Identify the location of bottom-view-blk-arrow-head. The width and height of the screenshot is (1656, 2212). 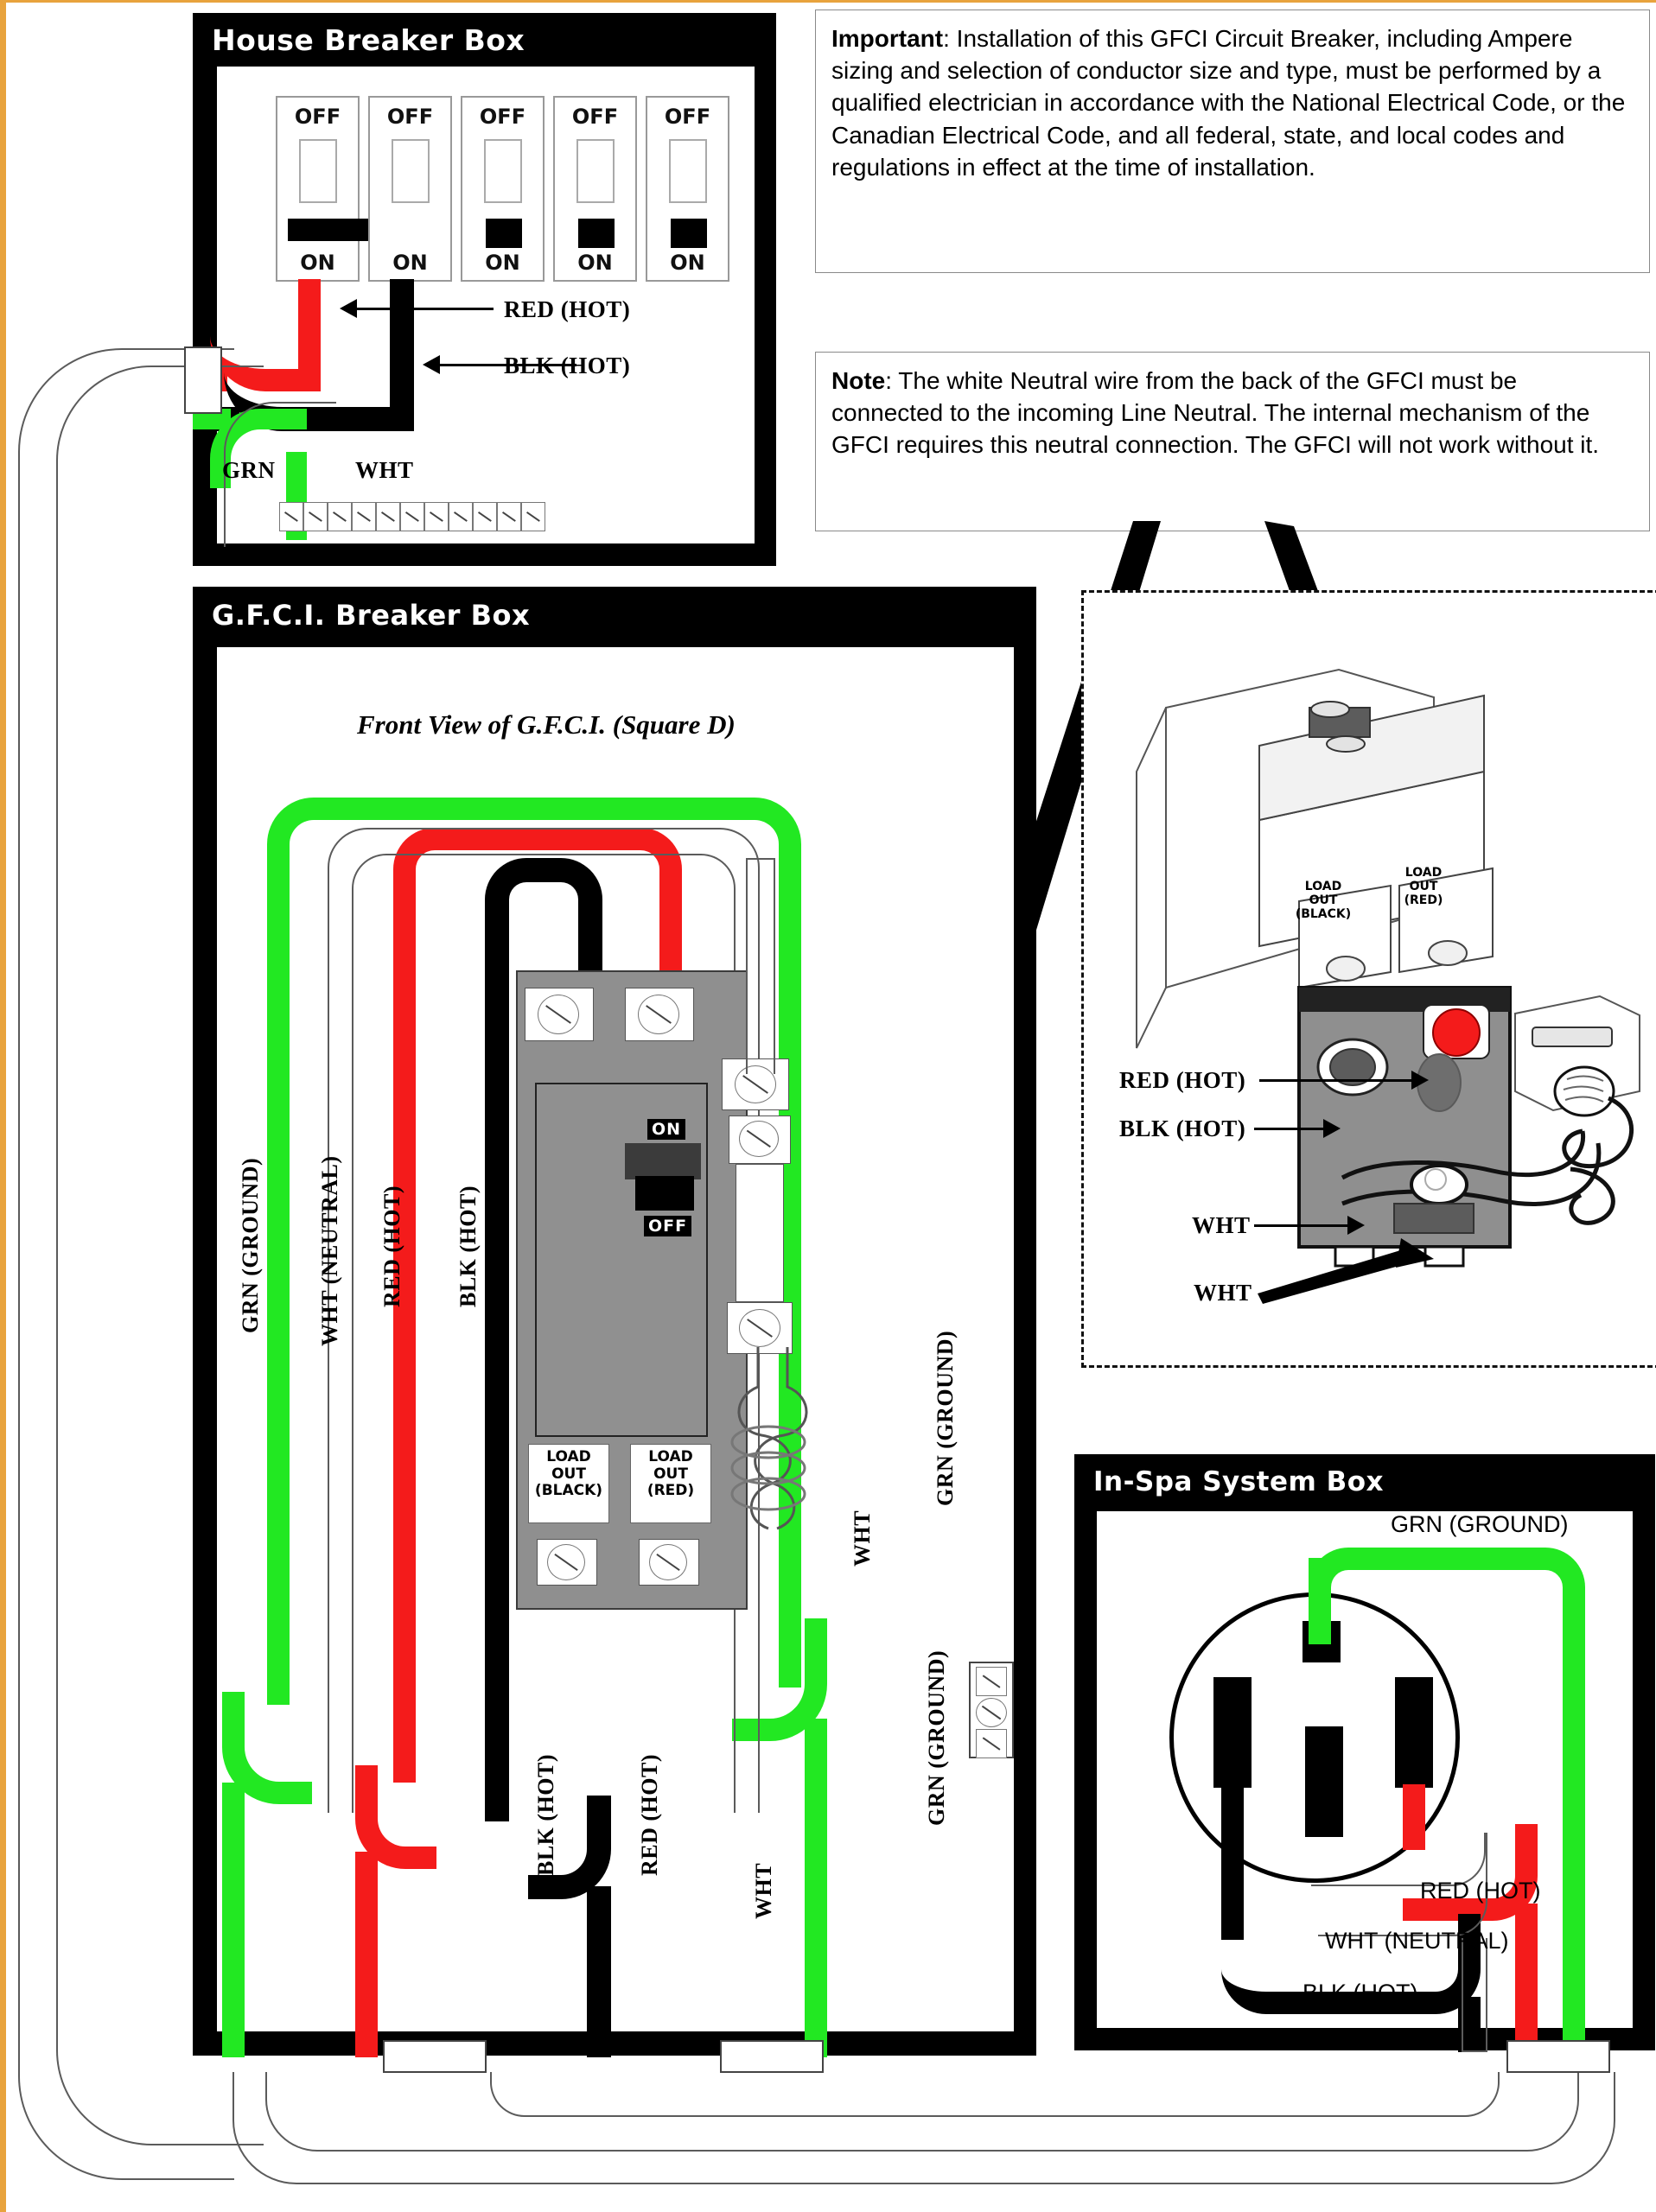
(1332, 1128).